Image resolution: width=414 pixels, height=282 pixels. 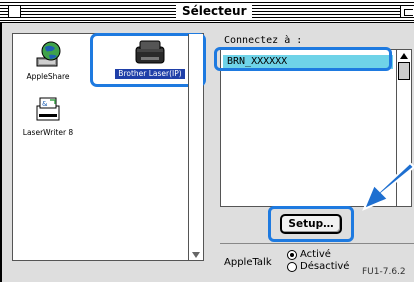 I want to click on zoom-box-button, so click(x=407, y=11).